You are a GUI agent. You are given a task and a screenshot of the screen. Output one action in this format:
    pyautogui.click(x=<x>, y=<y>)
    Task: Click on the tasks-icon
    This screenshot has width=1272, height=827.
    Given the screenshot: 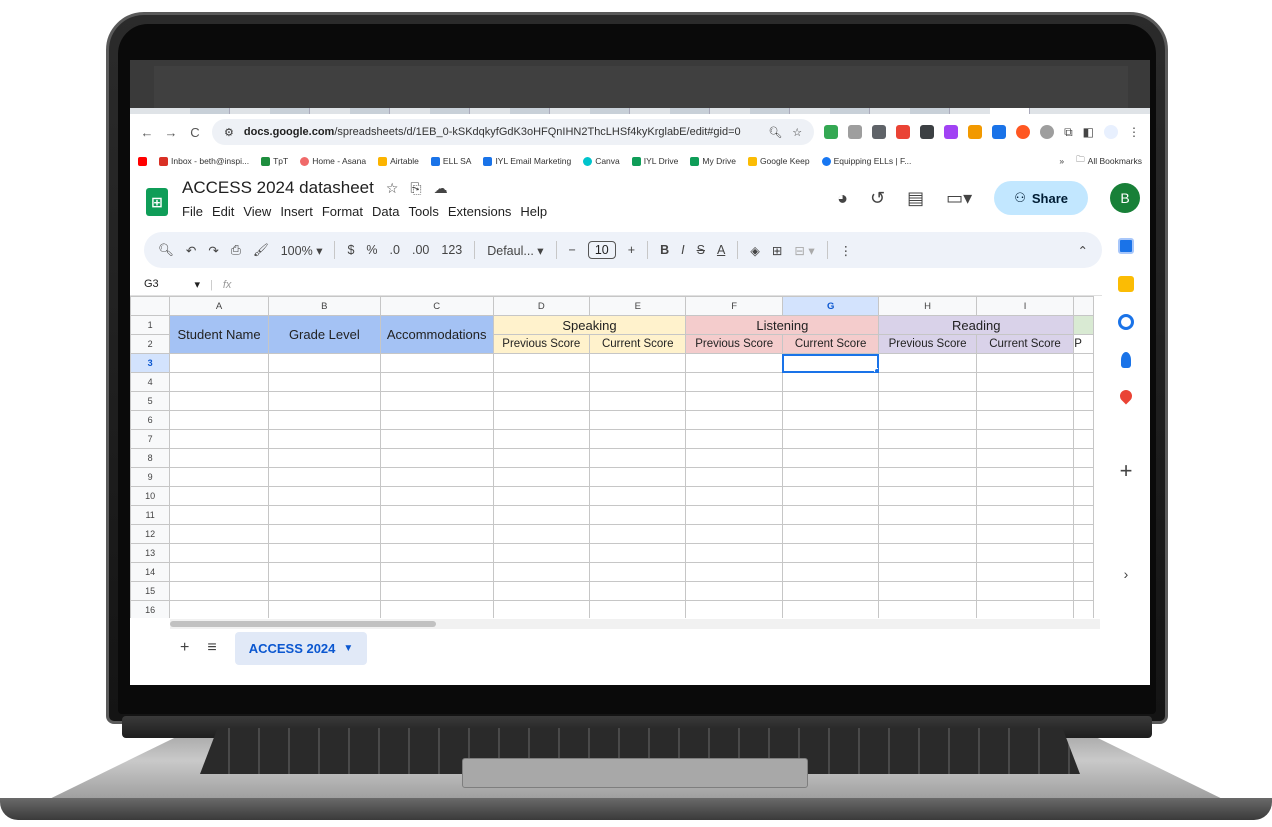 What is the action you would take?
    pyautogui.click(x=1126, y=322)
    